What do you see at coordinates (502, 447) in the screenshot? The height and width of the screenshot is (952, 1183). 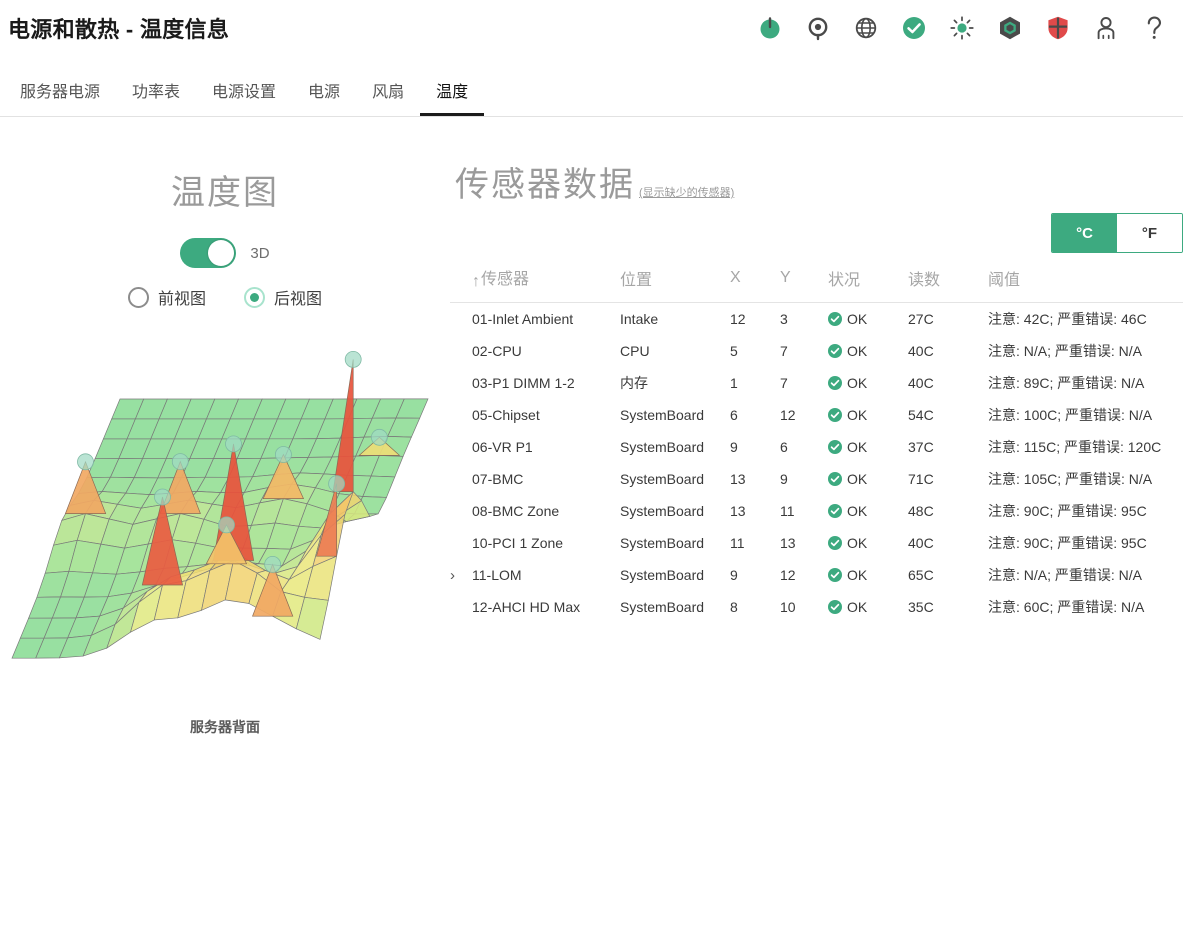 I see `cell-sensor-name: 06-VR P1` at bounding box center [502, 447].